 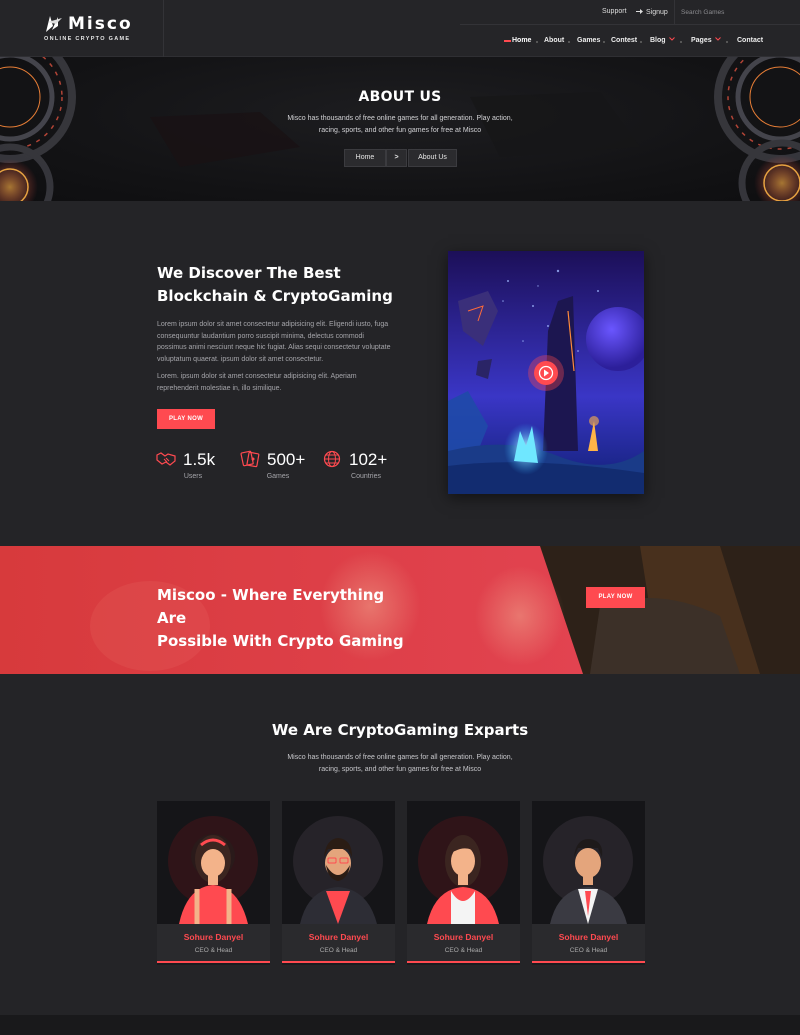 What do you see at coordinates (614, 11) in the screenshot?
I see `support-link: Support` at bounding box center [614, 11].